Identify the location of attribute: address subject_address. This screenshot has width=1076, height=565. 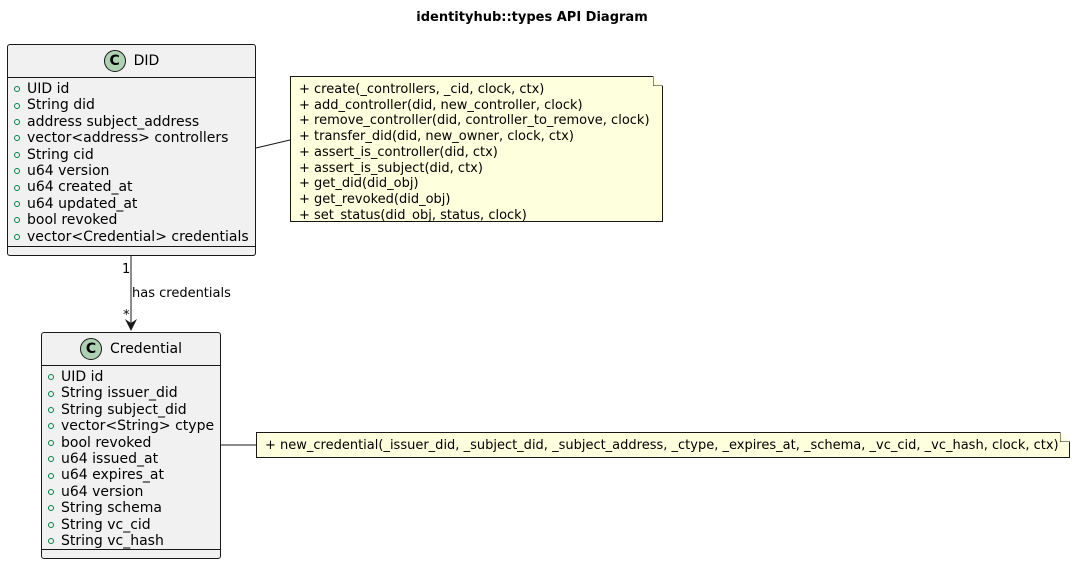
(134, 122).